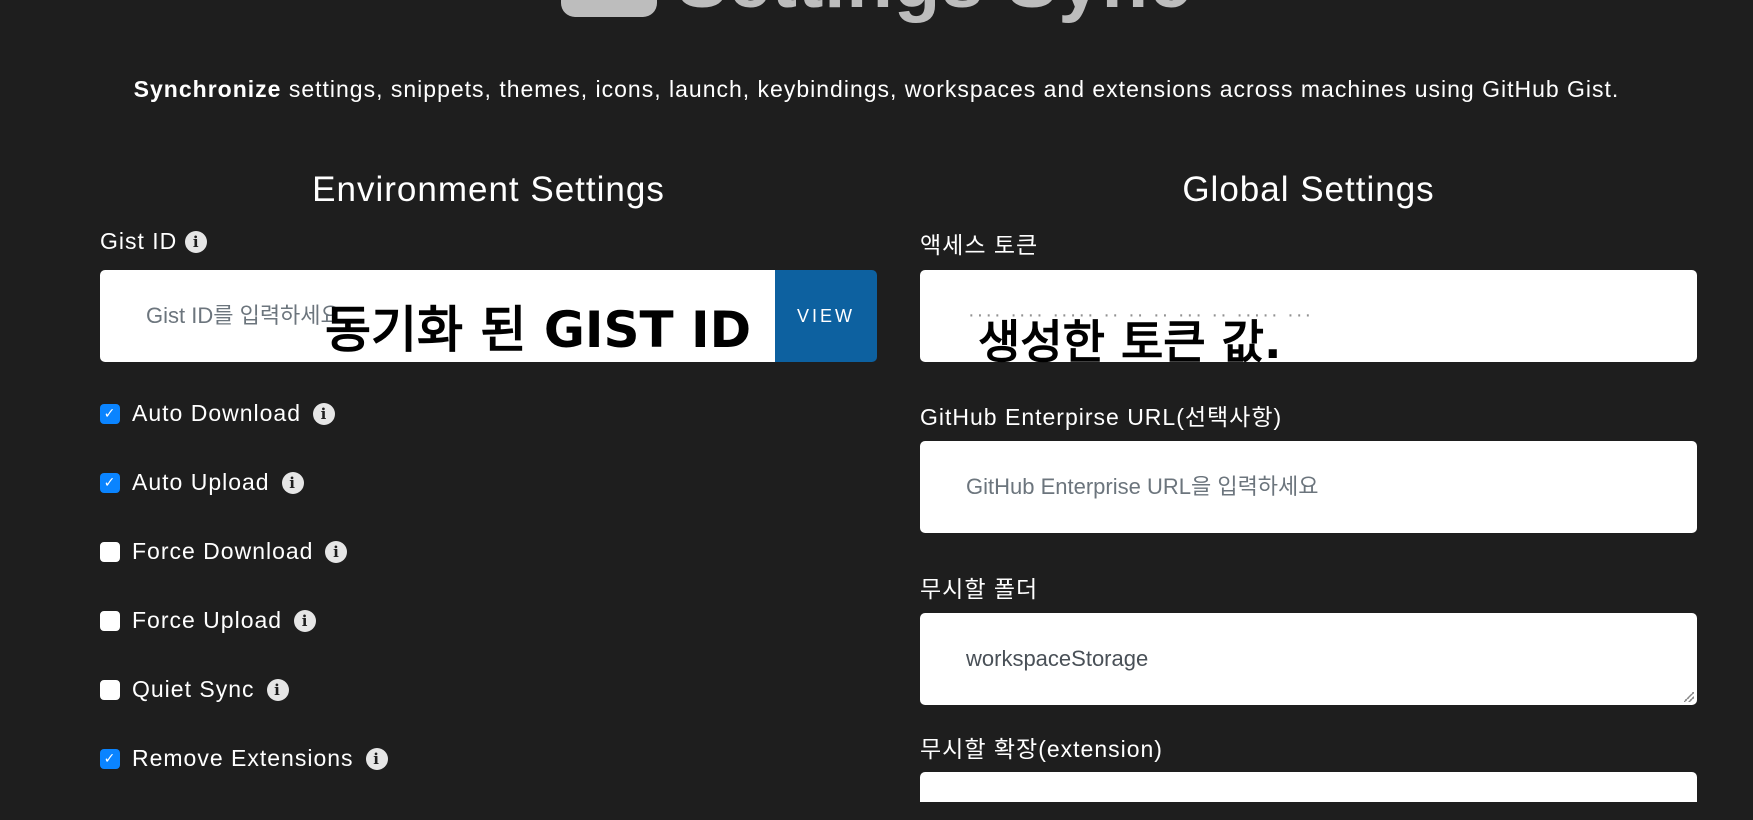 This screenshot has height=820, width=1753. I want to click on sync-logo-icon, so click(608, 8).